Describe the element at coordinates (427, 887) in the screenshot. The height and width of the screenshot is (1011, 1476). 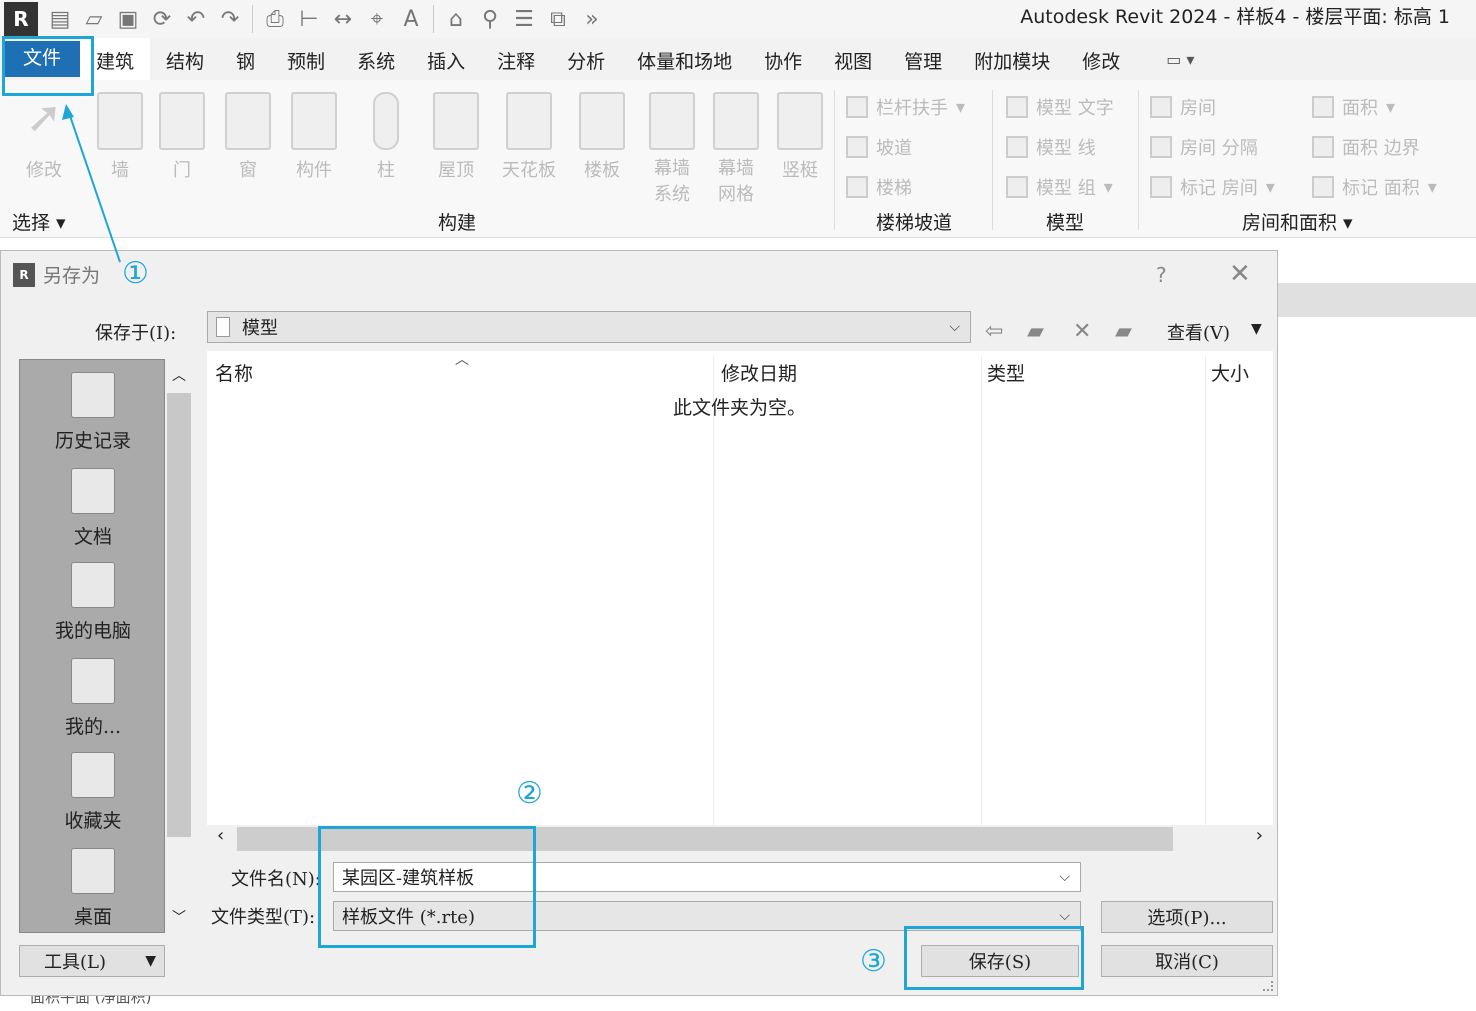
I see `annotation-box-filename` at that location.